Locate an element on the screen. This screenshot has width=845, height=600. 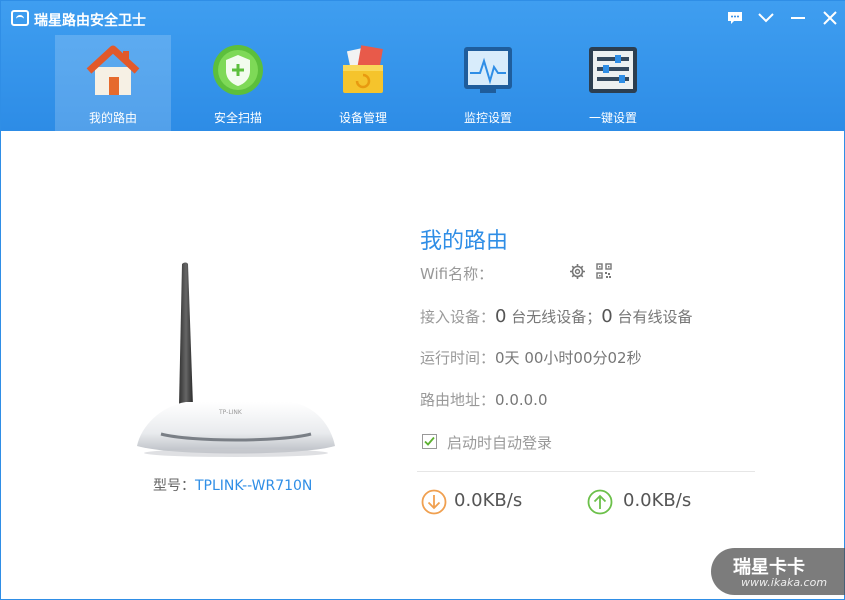
autologin-checkbox is located at coordinates (429, 441).